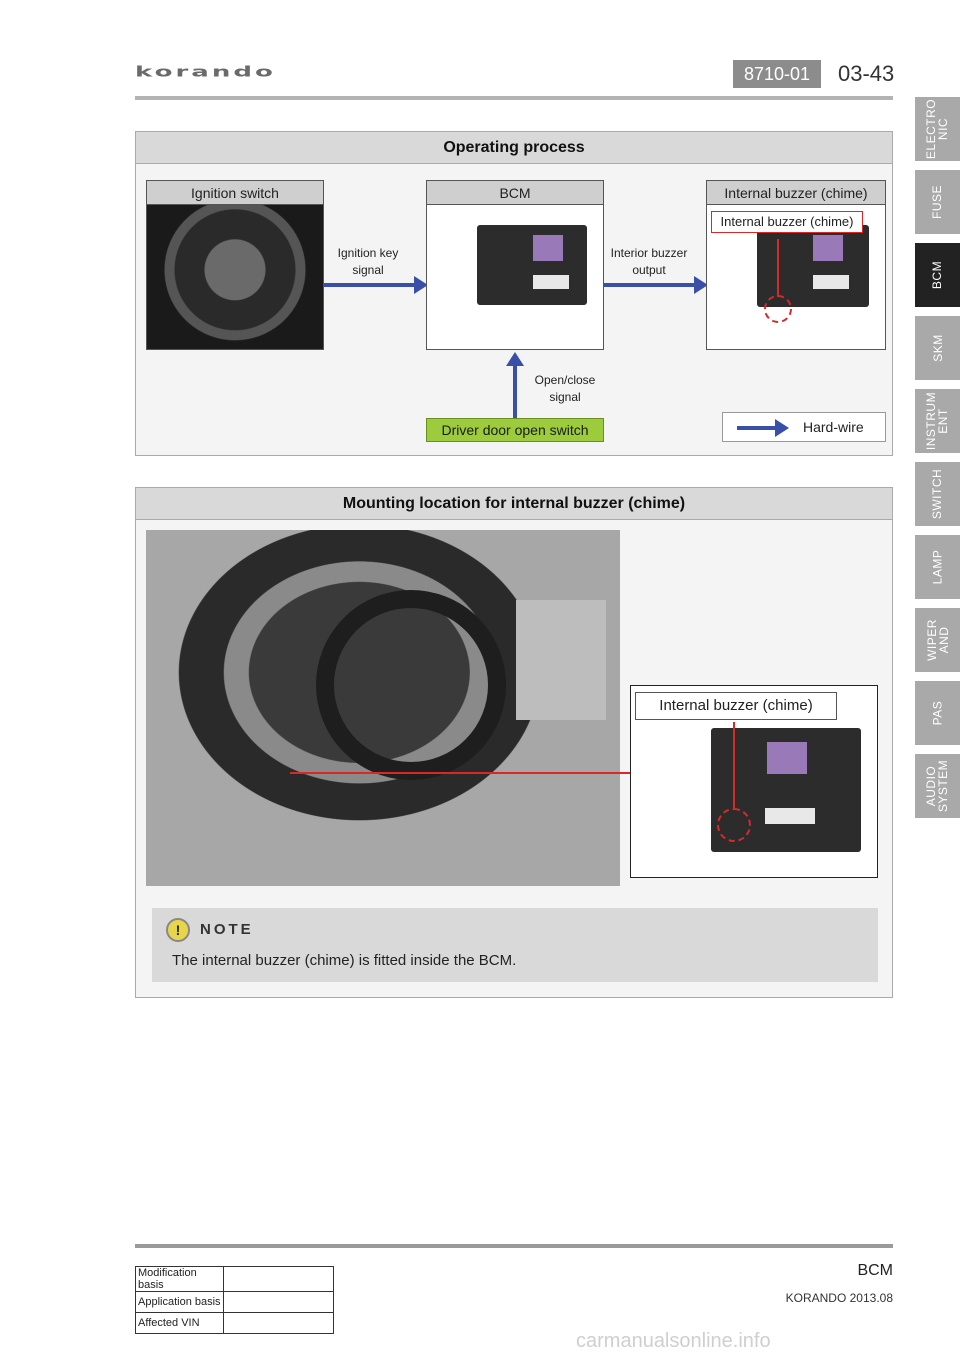  I want to click on legend-box: Hard-wire, so click(804, 427).